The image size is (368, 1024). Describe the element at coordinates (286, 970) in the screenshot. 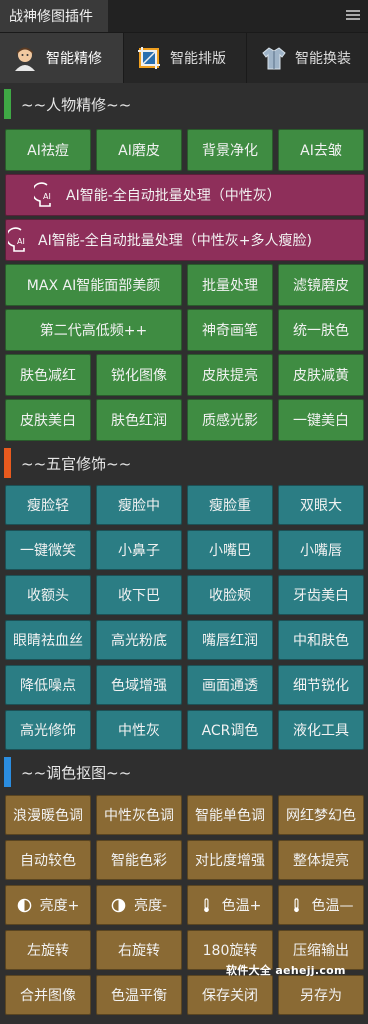

I see `watermark-text: 软件大全 aehejj.com` at that location.